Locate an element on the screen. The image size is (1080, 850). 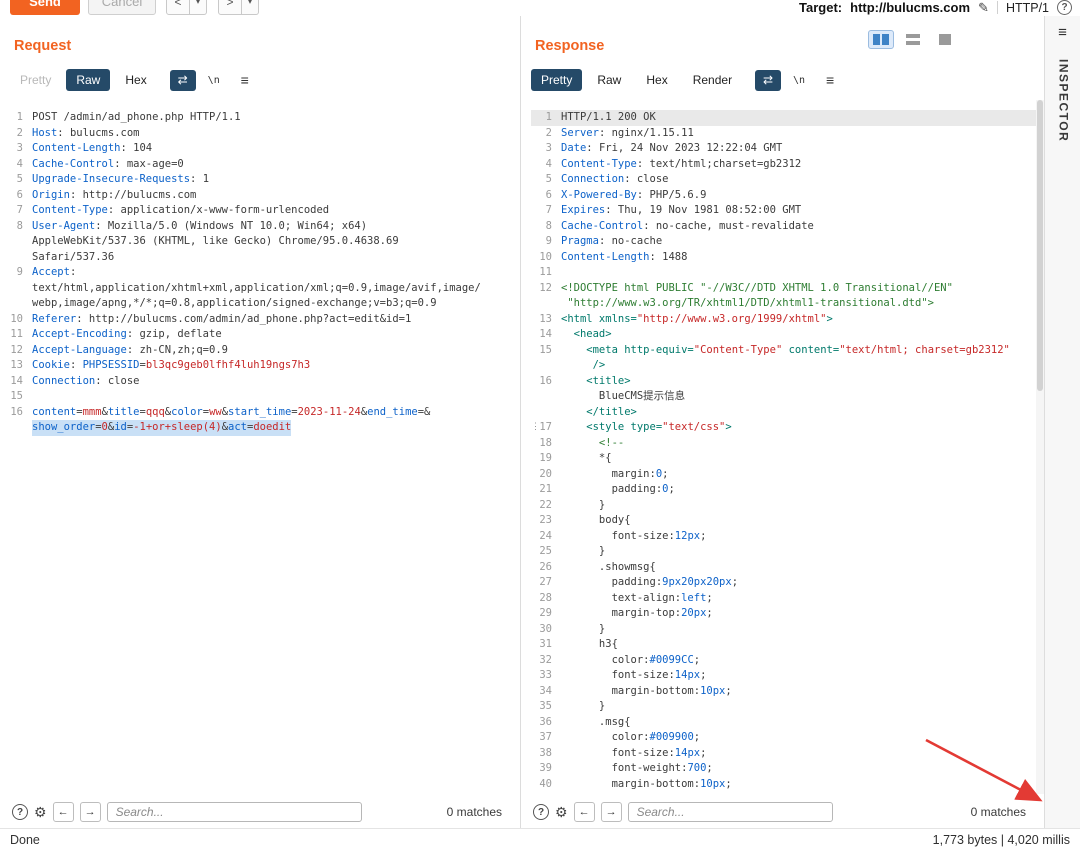
request-tab-pretty: Pretty is located at coordinates (35, 80).